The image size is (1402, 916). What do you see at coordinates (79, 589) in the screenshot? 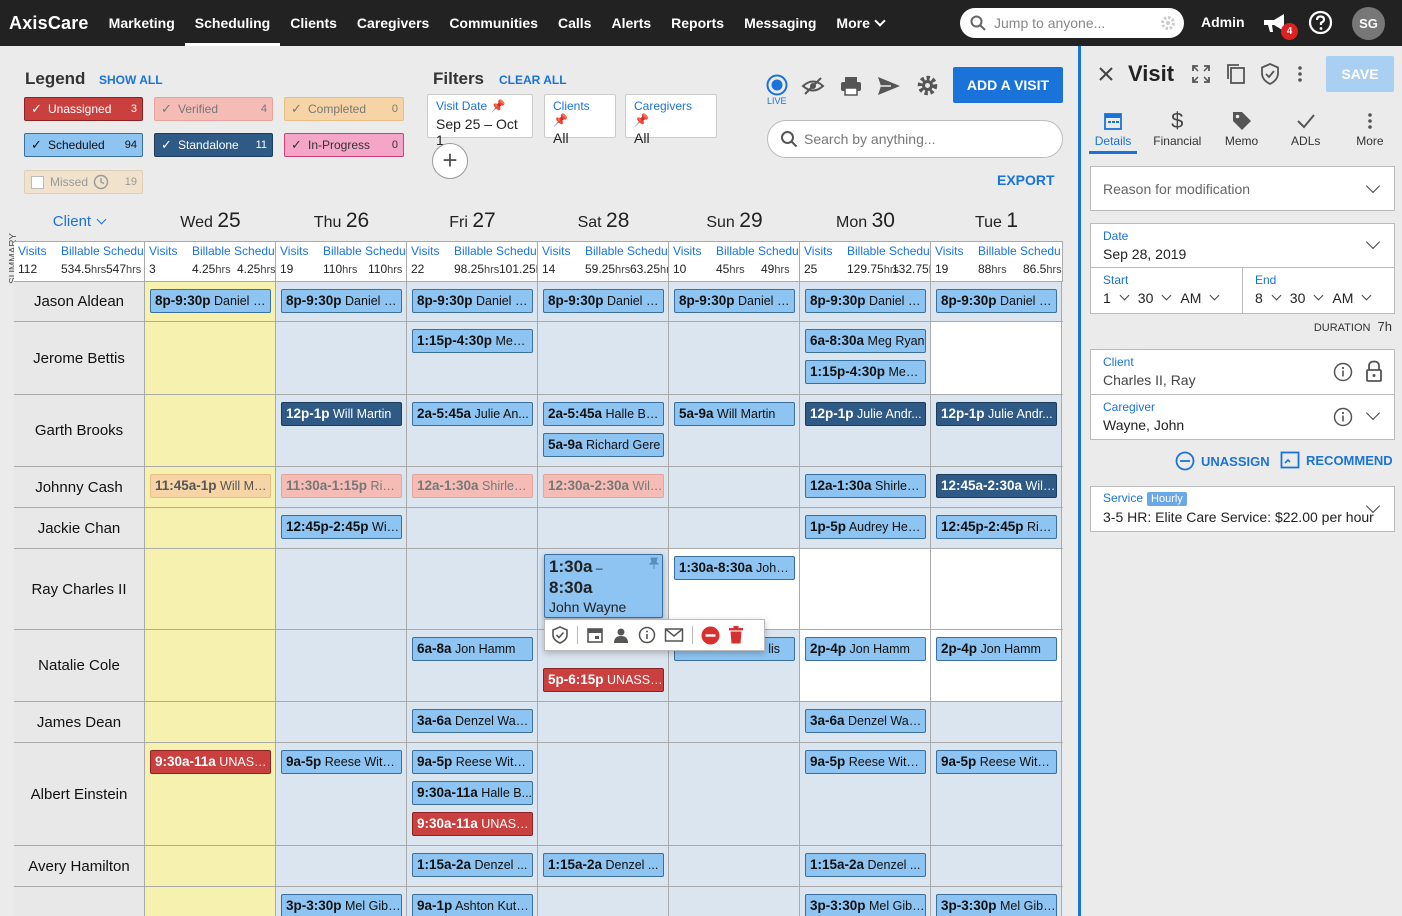
I see `client-name: Ray Charles II` at bounding box center [79, 589].